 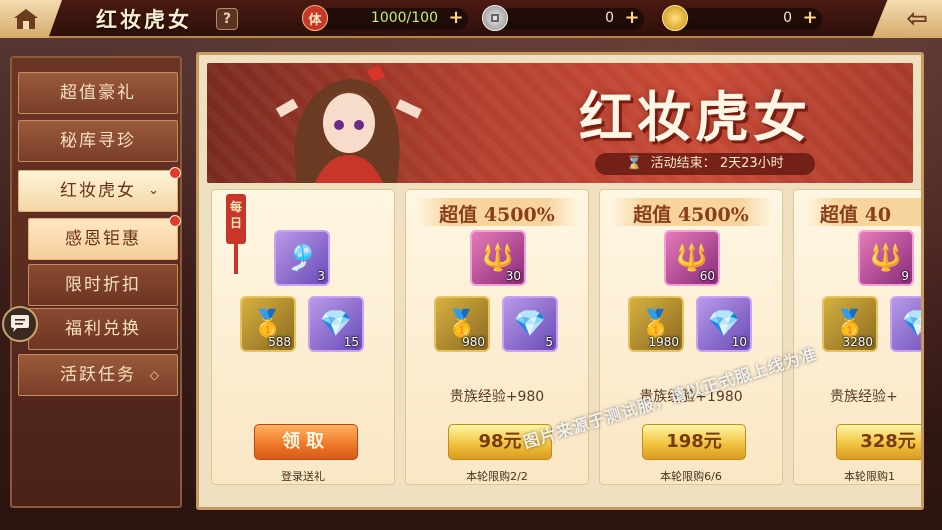 What do you see at coordinates (857, 342) in the screenshot?
I see `item-count: 3280` at bounding box center [857, 342].